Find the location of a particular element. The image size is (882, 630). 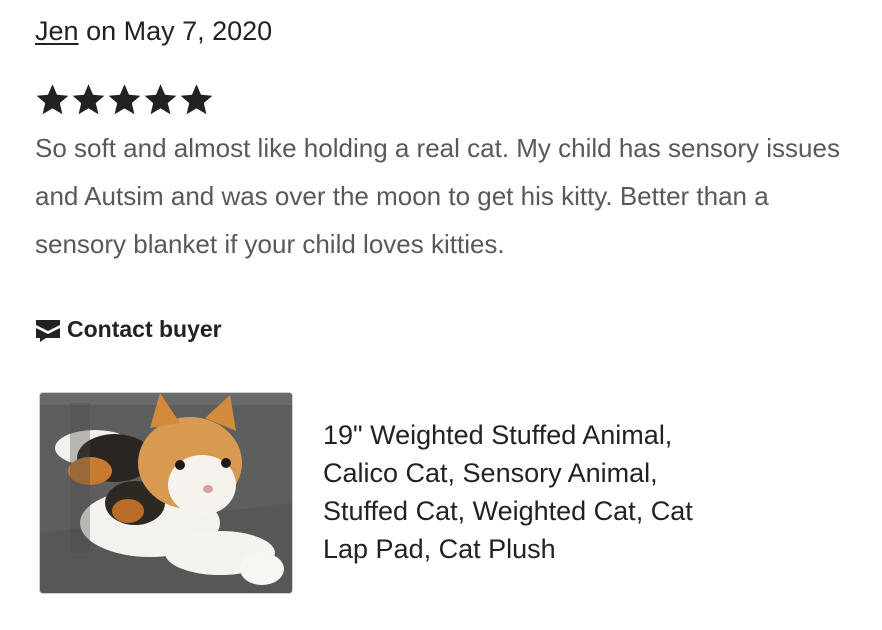

review-byline: Jen on May 7, 2020 is located at coordinates (153, 31).